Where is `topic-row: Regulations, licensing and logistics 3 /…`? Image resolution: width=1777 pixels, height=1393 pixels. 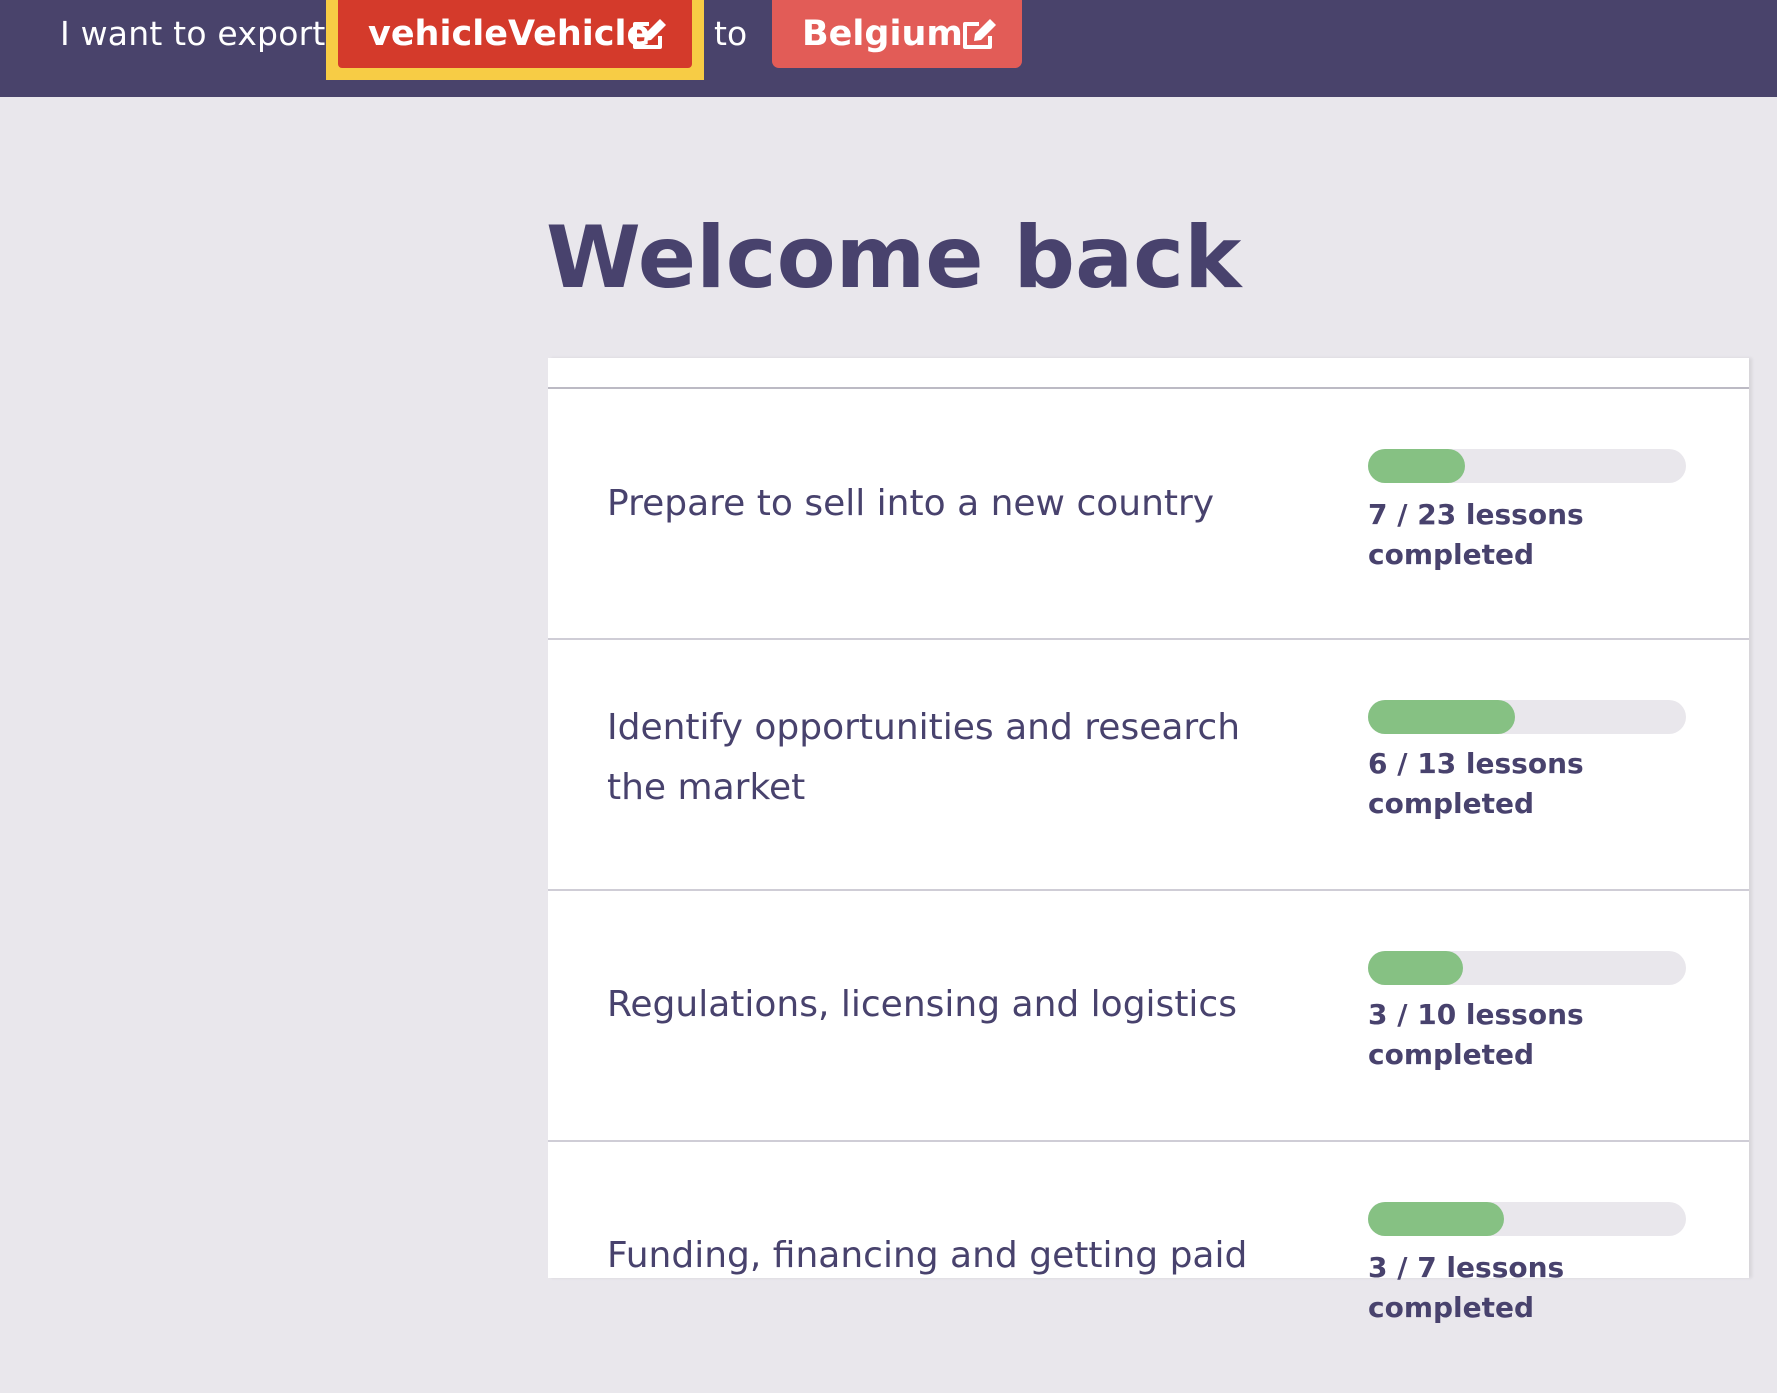 topic-row: Regulations, licensing and logistics 3 /… is located at coordinates (1148, 1016).